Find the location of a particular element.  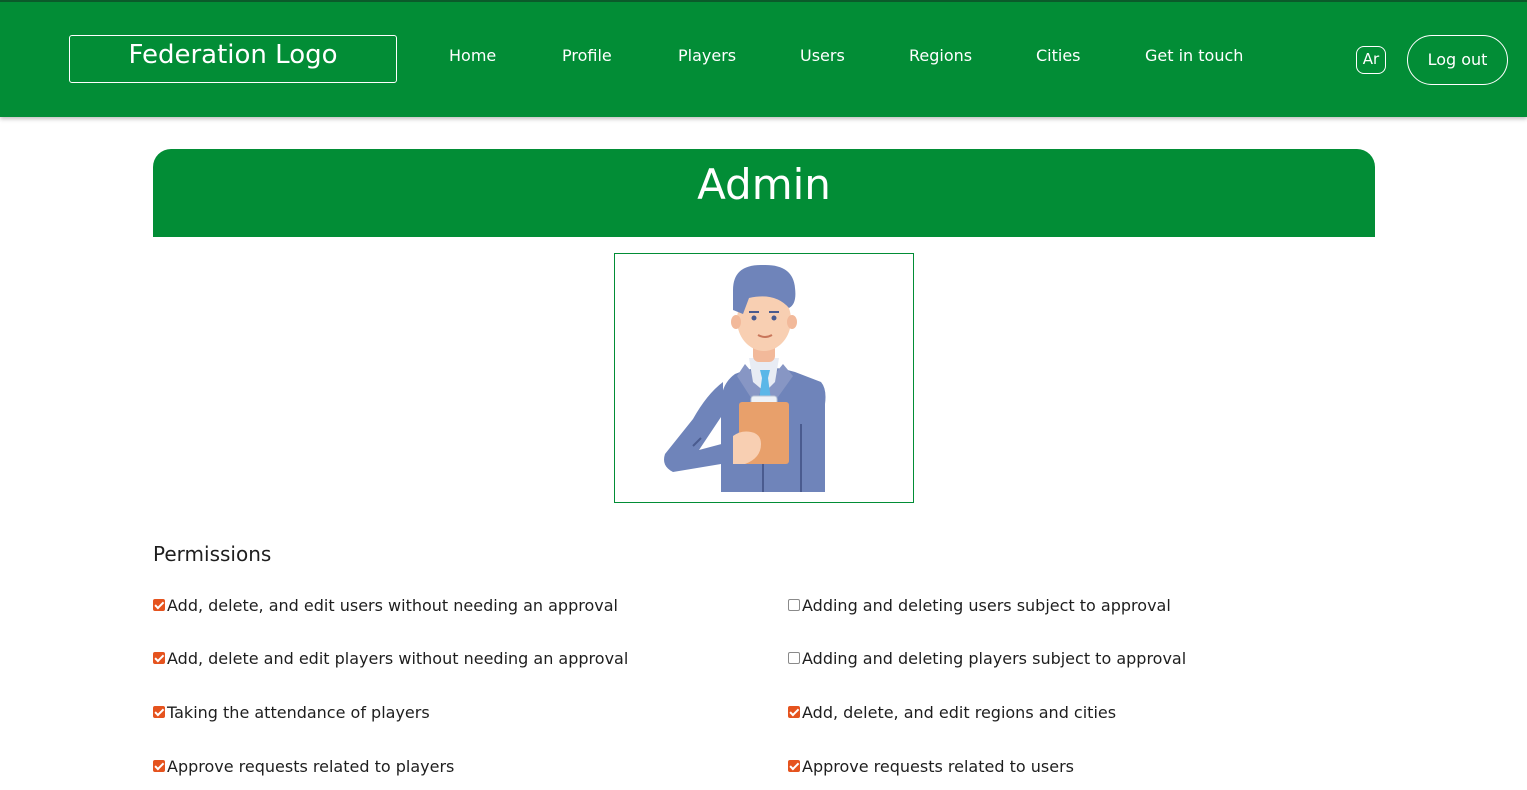

permission-item: Approve requests related to users is located at coordinates (931, 766).